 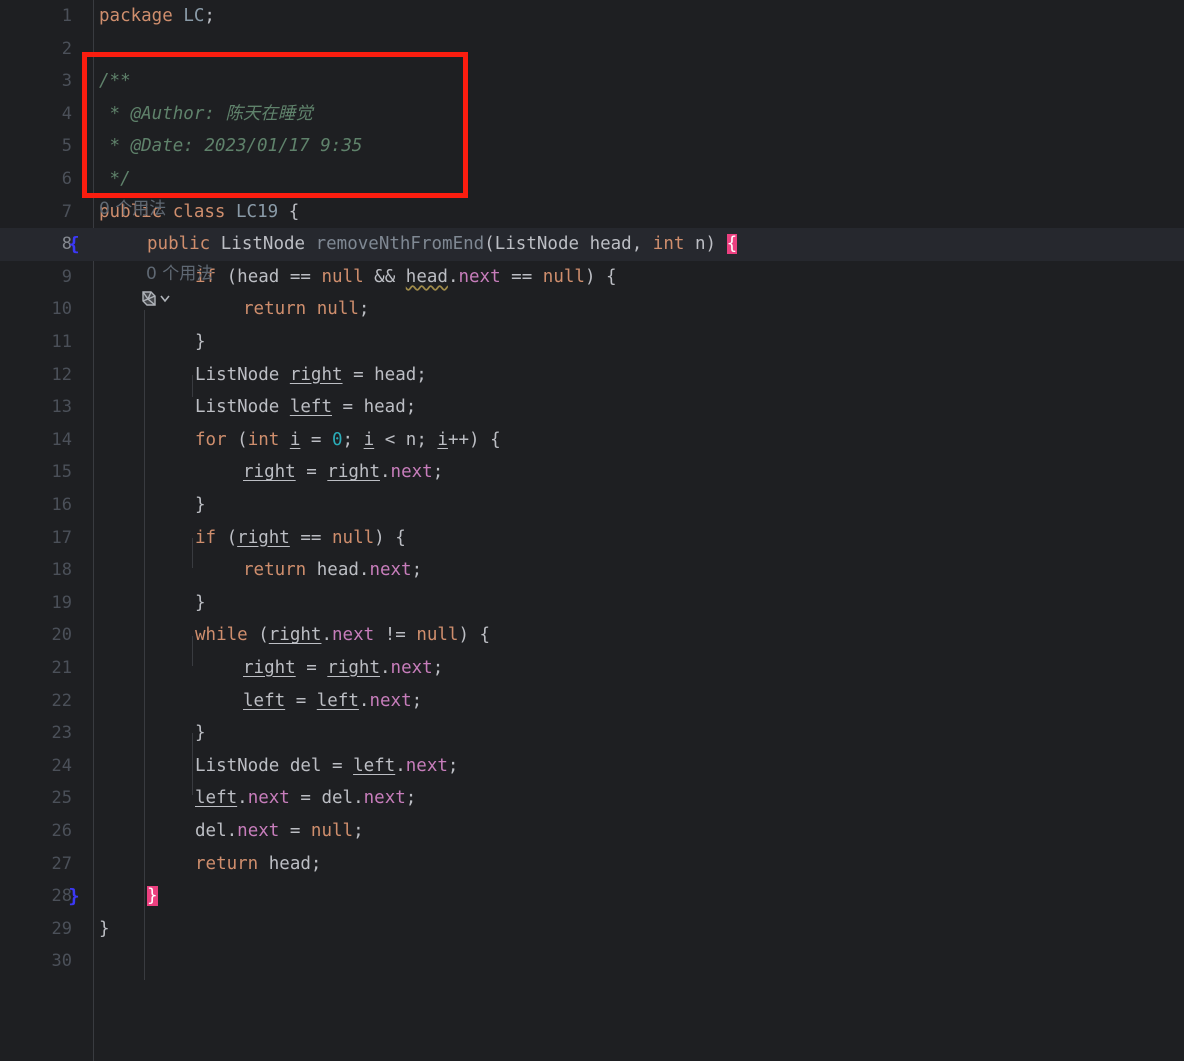 I want to click on line-number: 21, so click(x=36, y=668).